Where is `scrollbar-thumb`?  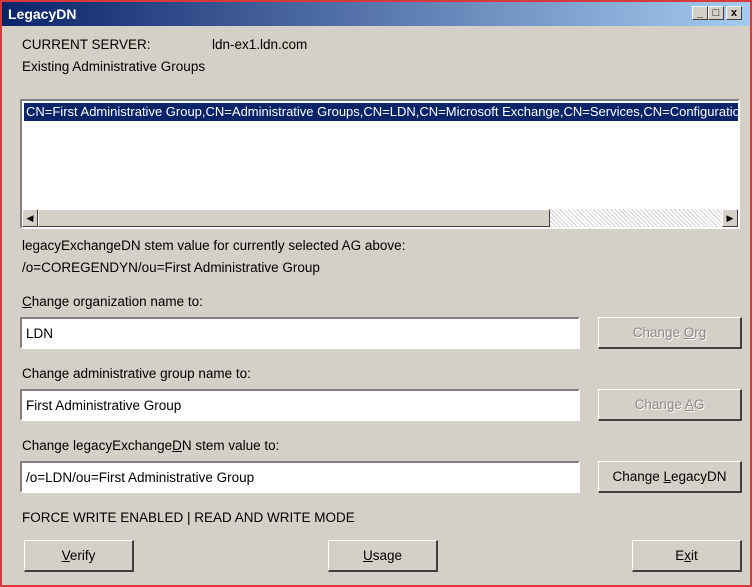
scrollbar-thumb is located at coordinates (294, 218).